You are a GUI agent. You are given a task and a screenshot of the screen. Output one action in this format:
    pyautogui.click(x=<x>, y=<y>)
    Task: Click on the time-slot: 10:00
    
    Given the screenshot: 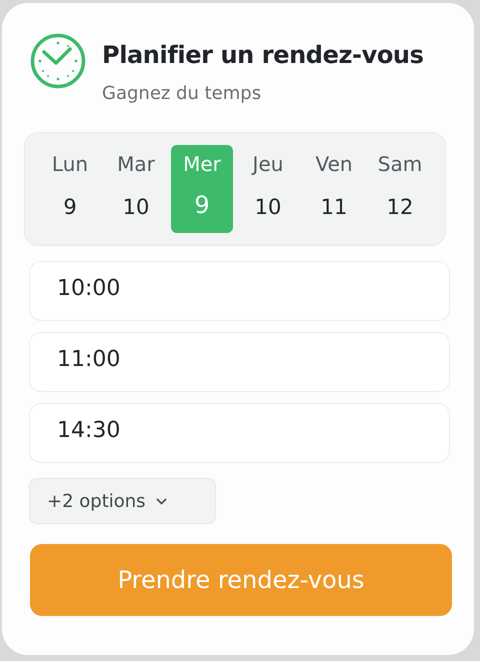 What is the action you would take?
    pyautogui.click(x=239, y=291)
    